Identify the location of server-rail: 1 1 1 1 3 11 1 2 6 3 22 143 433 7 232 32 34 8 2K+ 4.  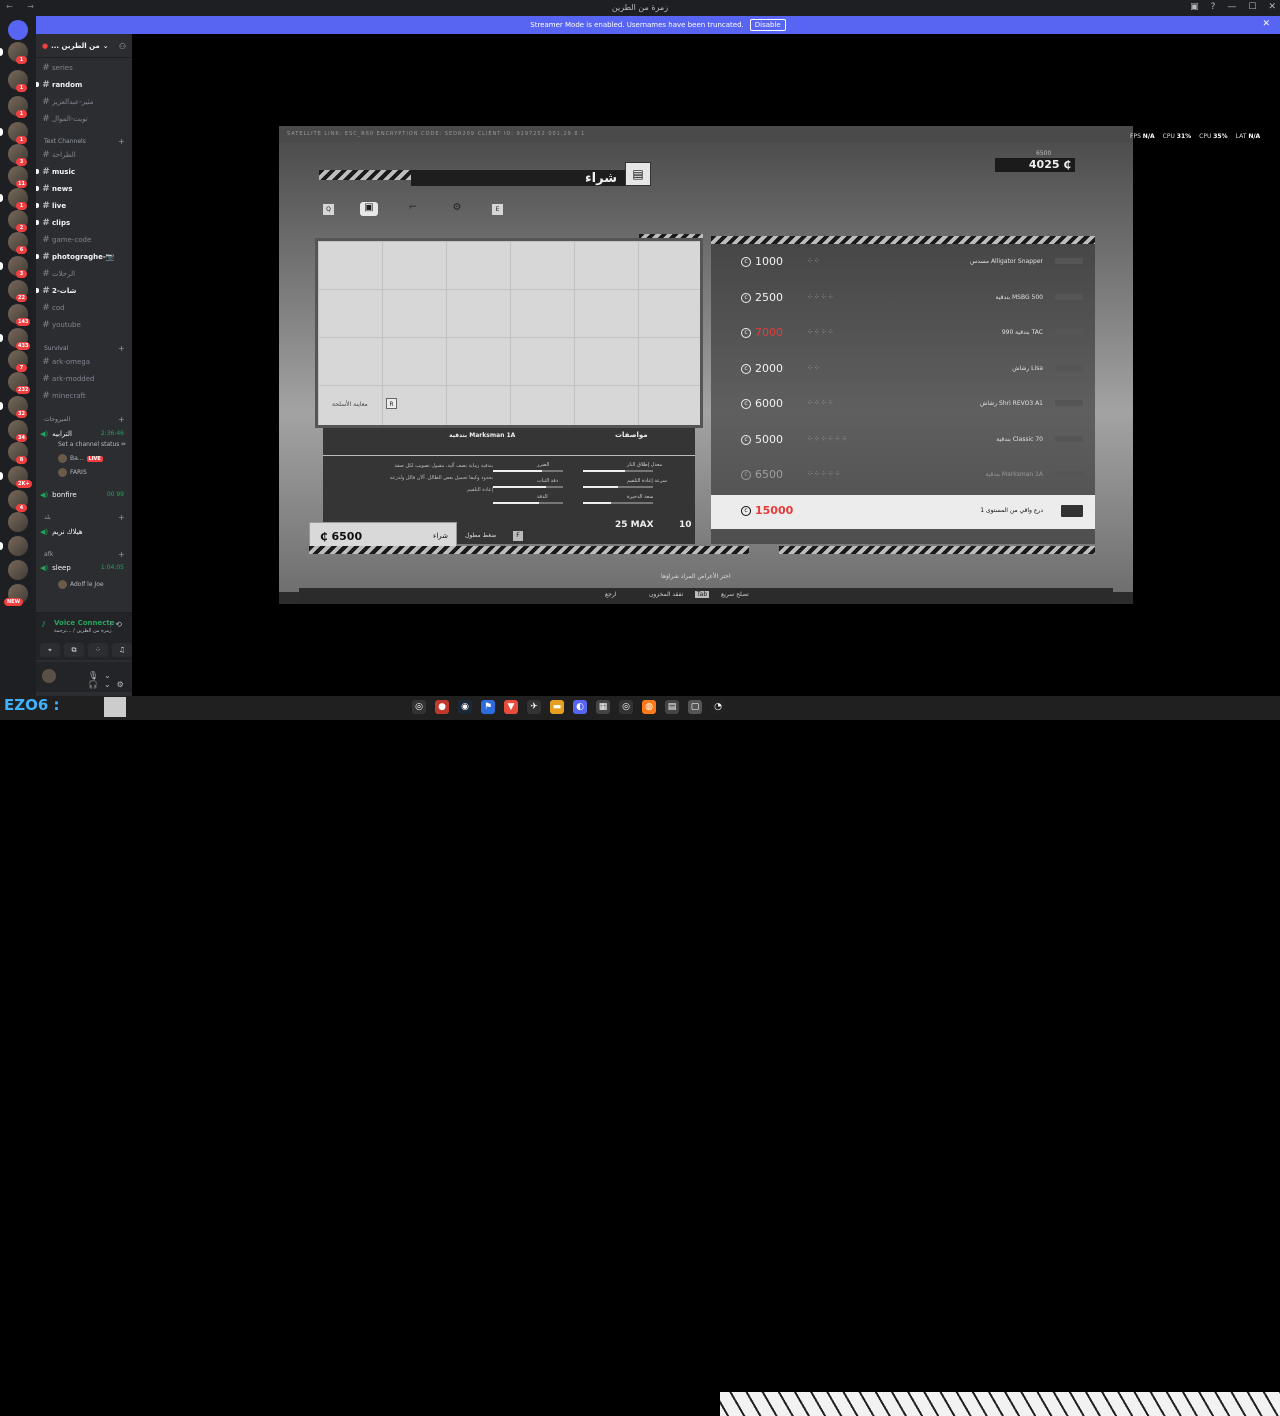
(18, 356).